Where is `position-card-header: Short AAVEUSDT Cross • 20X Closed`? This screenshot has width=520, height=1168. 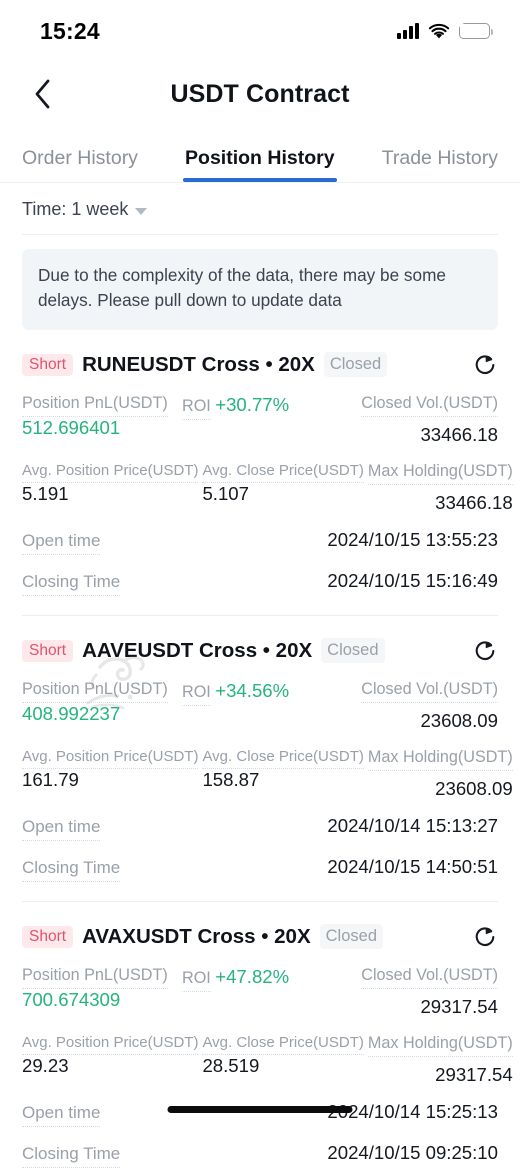
position-card-header: Short AAVEUSDT Cross • 20X Closed is located at coordinates (260, 651).